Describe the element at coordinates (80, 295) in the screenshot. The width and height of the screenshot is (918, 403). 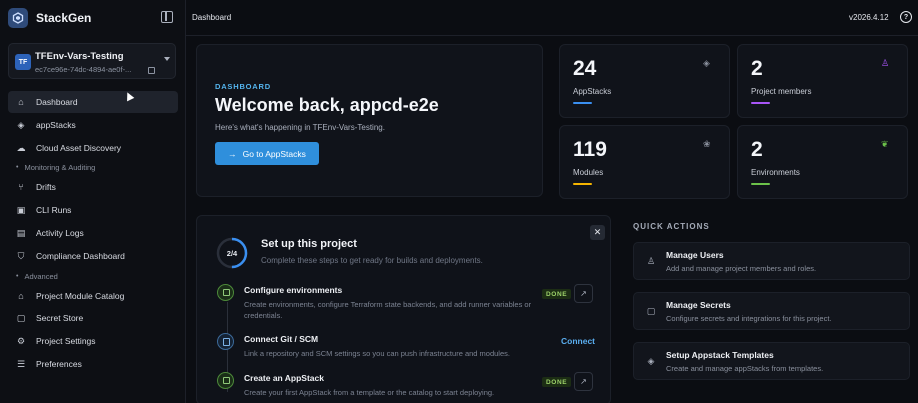
I see `sidebar-item-label: Project Module Catalog` at that location.